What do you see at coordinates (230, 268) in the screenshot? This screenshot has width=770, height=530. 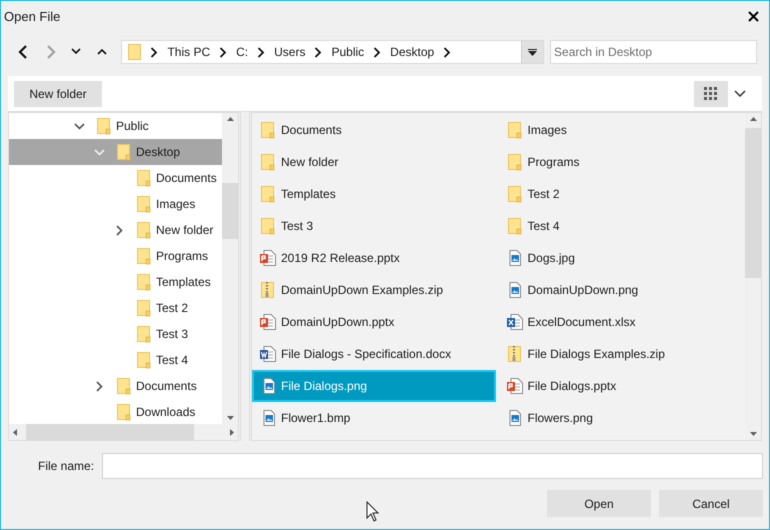 I see `vertical-scrollbar` at bounding box center [230, 268].